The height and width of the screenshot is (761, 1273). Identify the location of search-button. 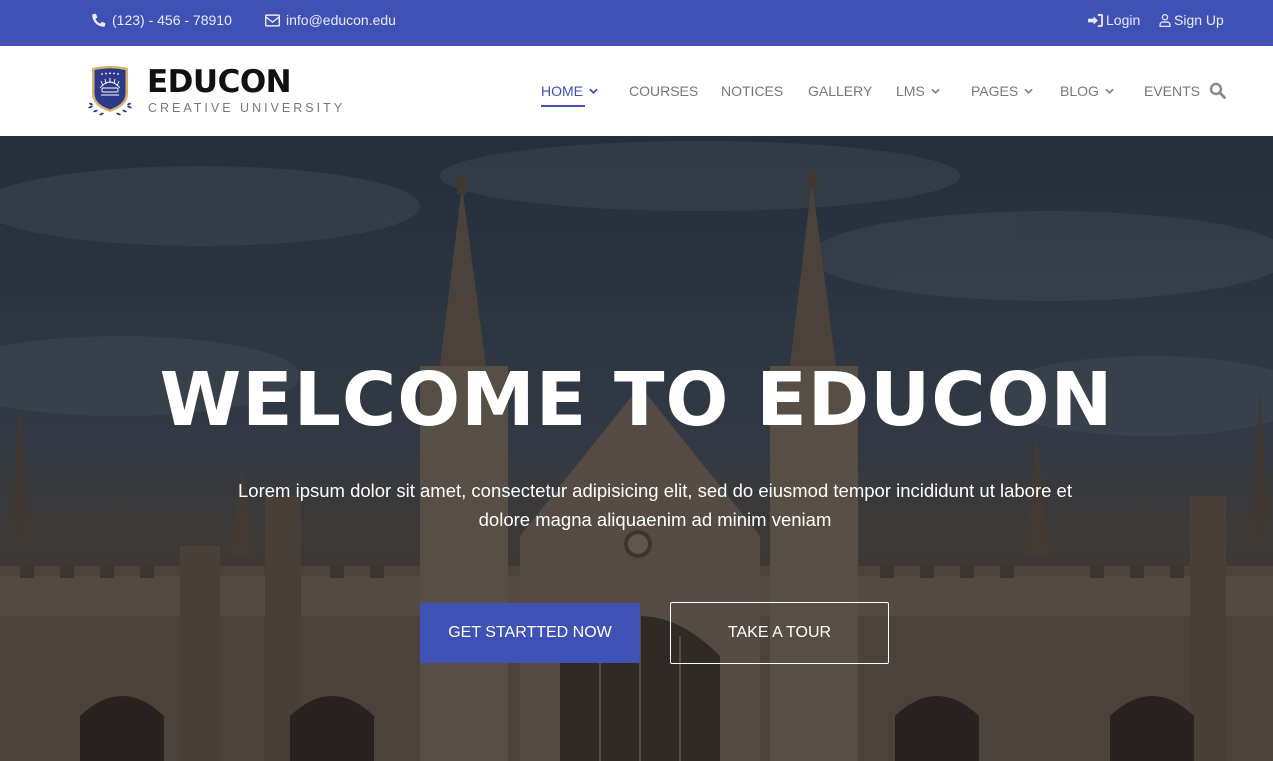
(1218, 91).